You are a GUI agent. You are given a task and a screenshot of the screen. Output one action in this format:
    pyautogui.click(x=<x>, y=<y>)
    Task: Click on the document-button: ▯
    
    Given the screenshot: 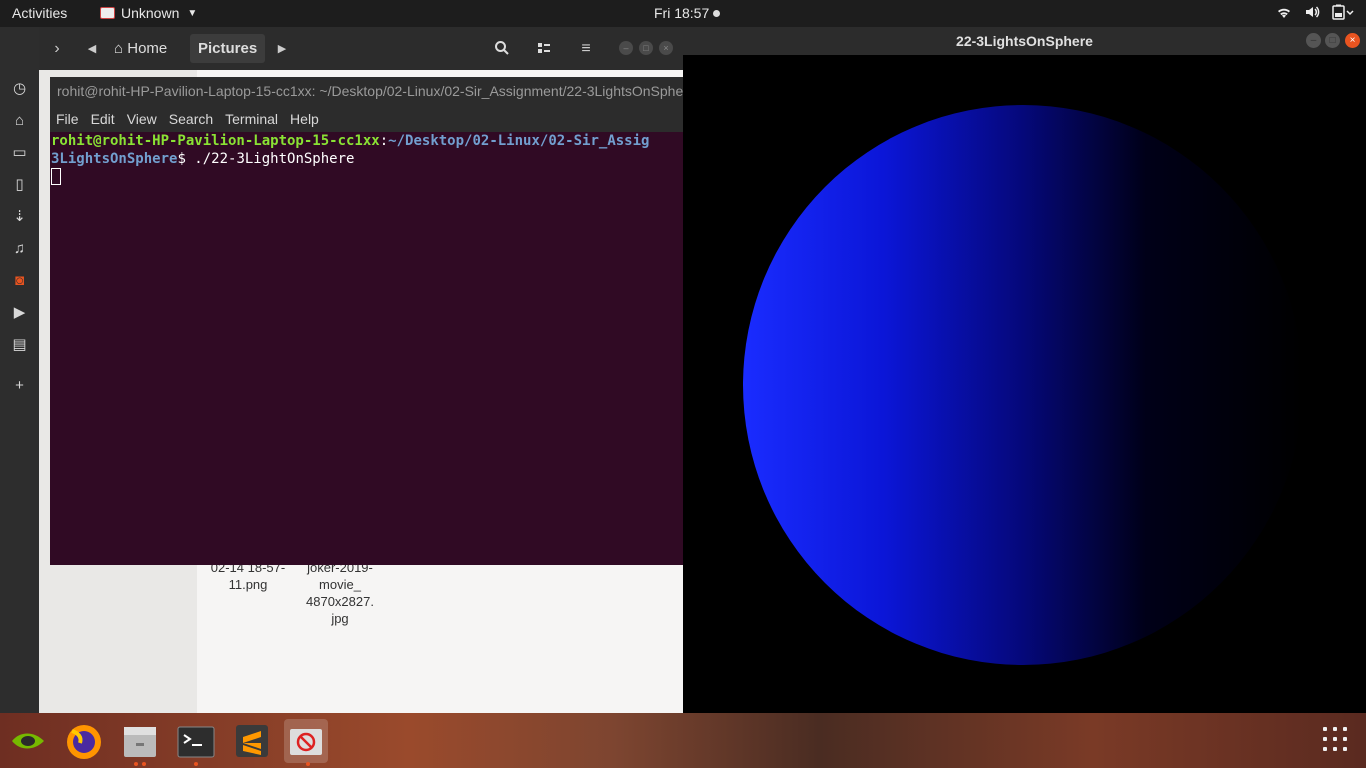 What is the action you would take?
    pyautogui.click(x=19, y=185)
    